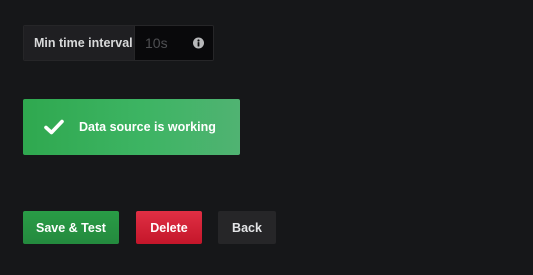  Describe the element at coordinates (247, 227) in the screenshot. I see `back-button: Back` at that location.